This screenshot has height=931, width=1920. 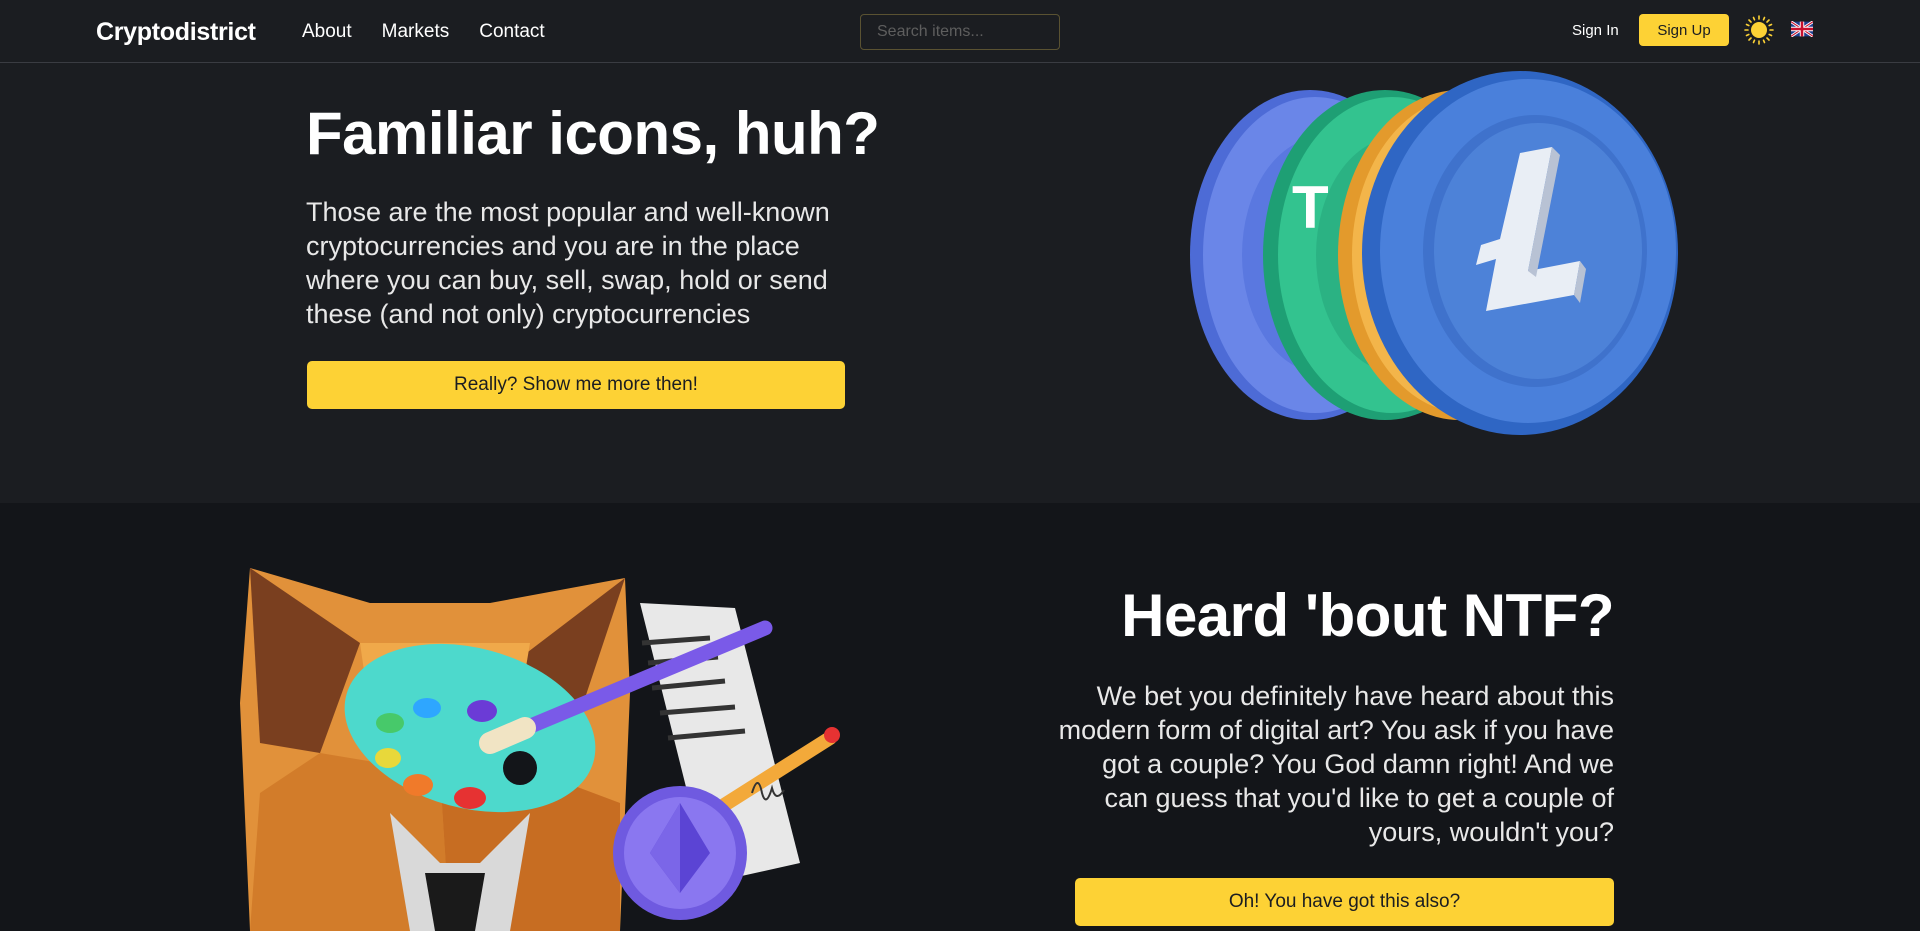 I want to click on search-input, so click(x=960, y=32).